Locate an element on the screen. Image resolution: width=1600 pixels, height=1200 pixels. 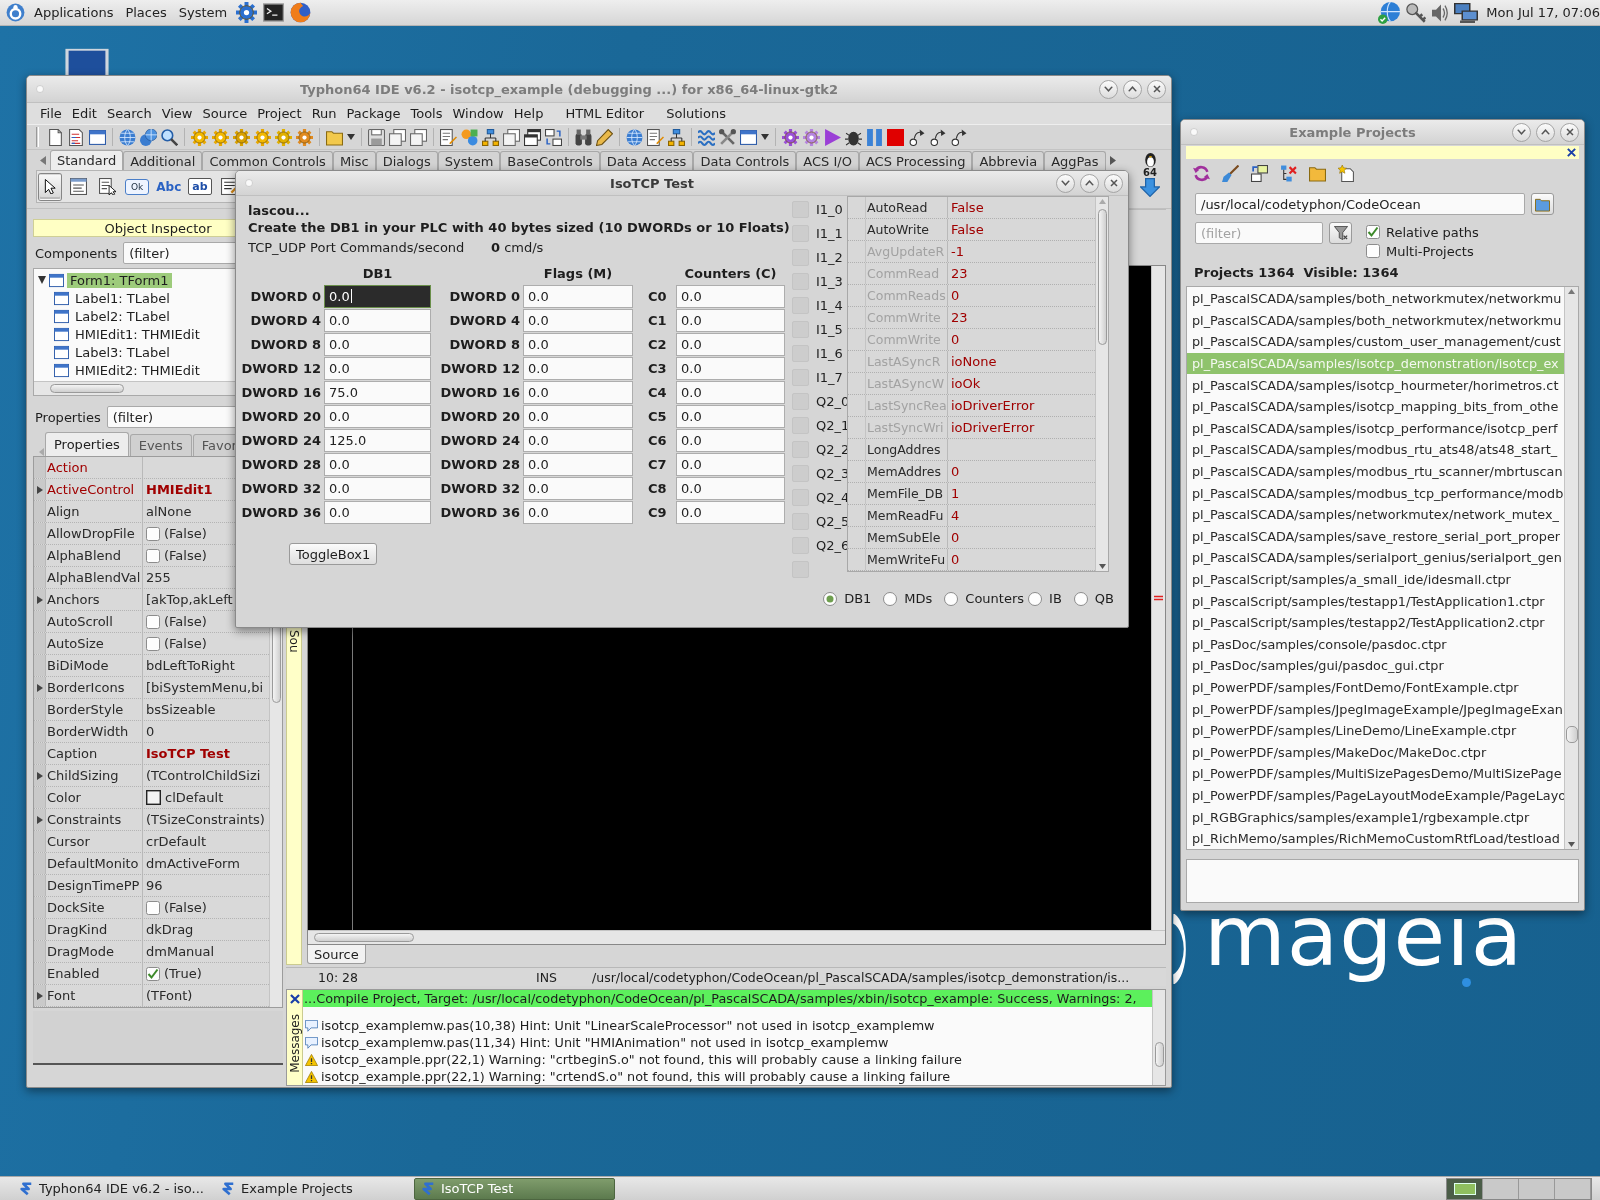
property-value: dmManual is located at coordinates (180, 951).